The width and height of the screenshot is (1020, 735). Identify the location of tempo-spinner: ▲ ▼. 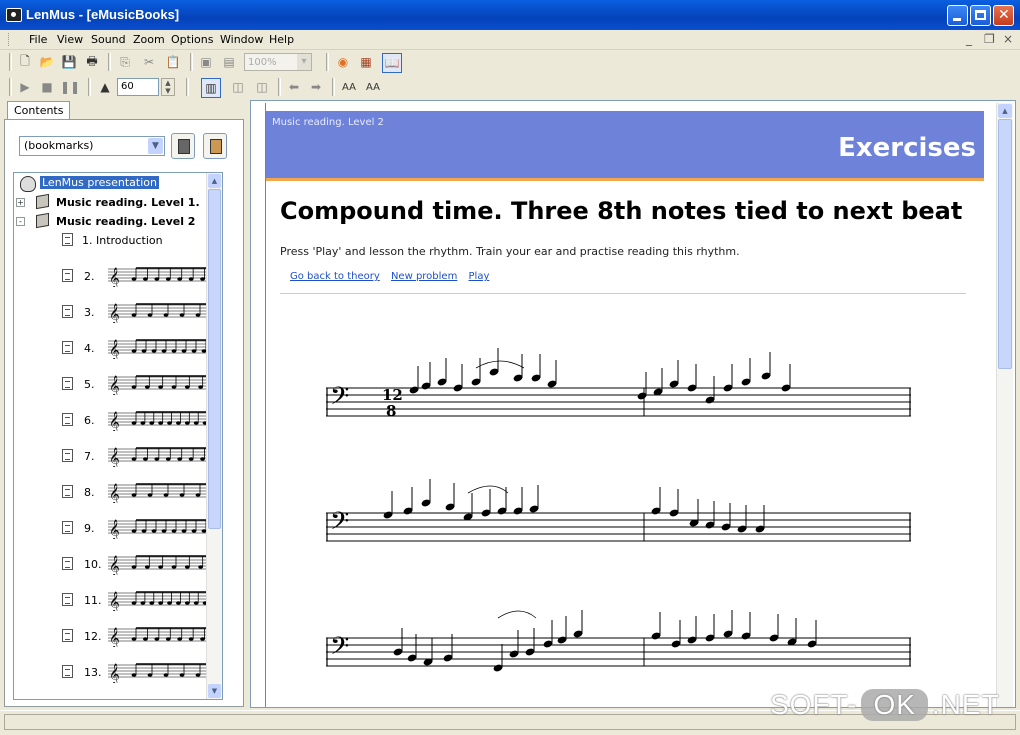
(168, 87).